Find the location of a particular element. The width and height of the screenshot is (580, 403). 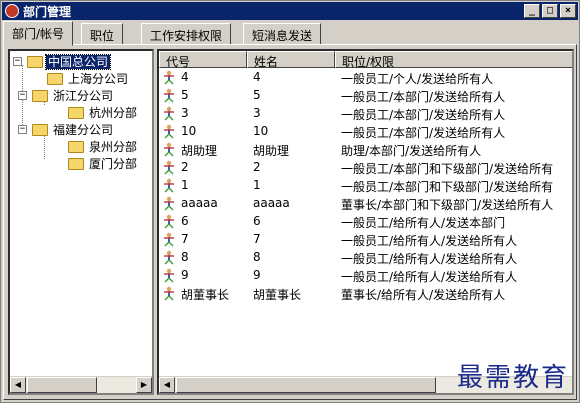

tree-node-xiamen: 厦门分部 is located at coordinates (103, 163).